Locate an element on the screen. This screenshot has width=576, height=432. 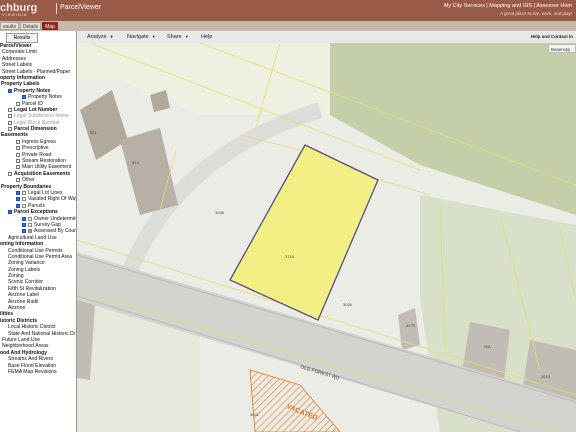
view-tabs: esults Details Map is located at coordinates (288, 26).